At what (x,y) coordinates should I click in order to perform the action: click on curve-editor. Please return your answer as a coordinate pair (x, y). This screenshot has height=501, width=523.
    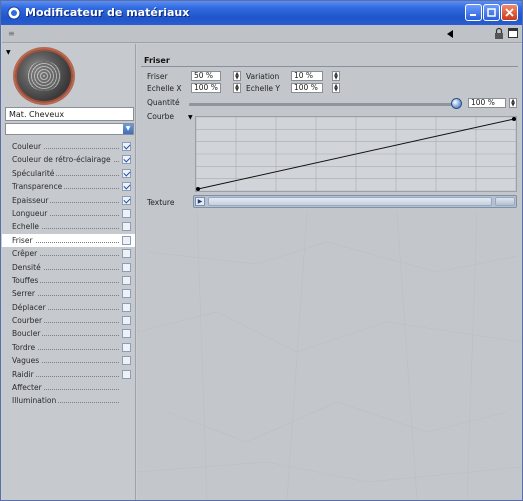
    Looking at the image, I should click on (356, 154).